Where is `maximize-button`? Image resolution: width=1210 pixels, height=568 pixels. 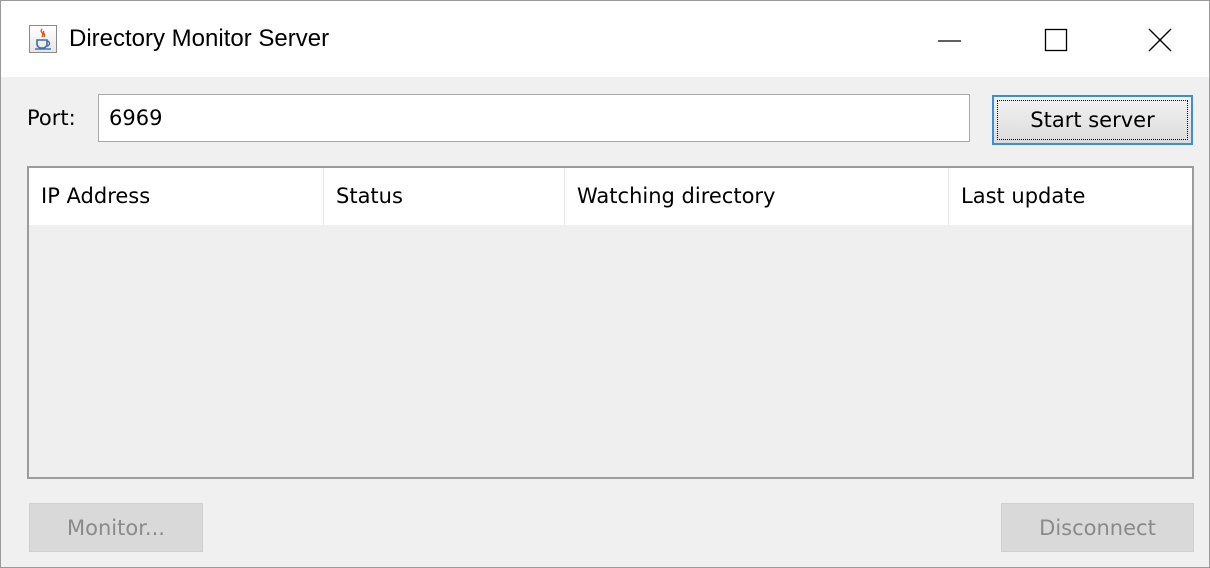 maximize-button is located at coordinates (1056, 39).